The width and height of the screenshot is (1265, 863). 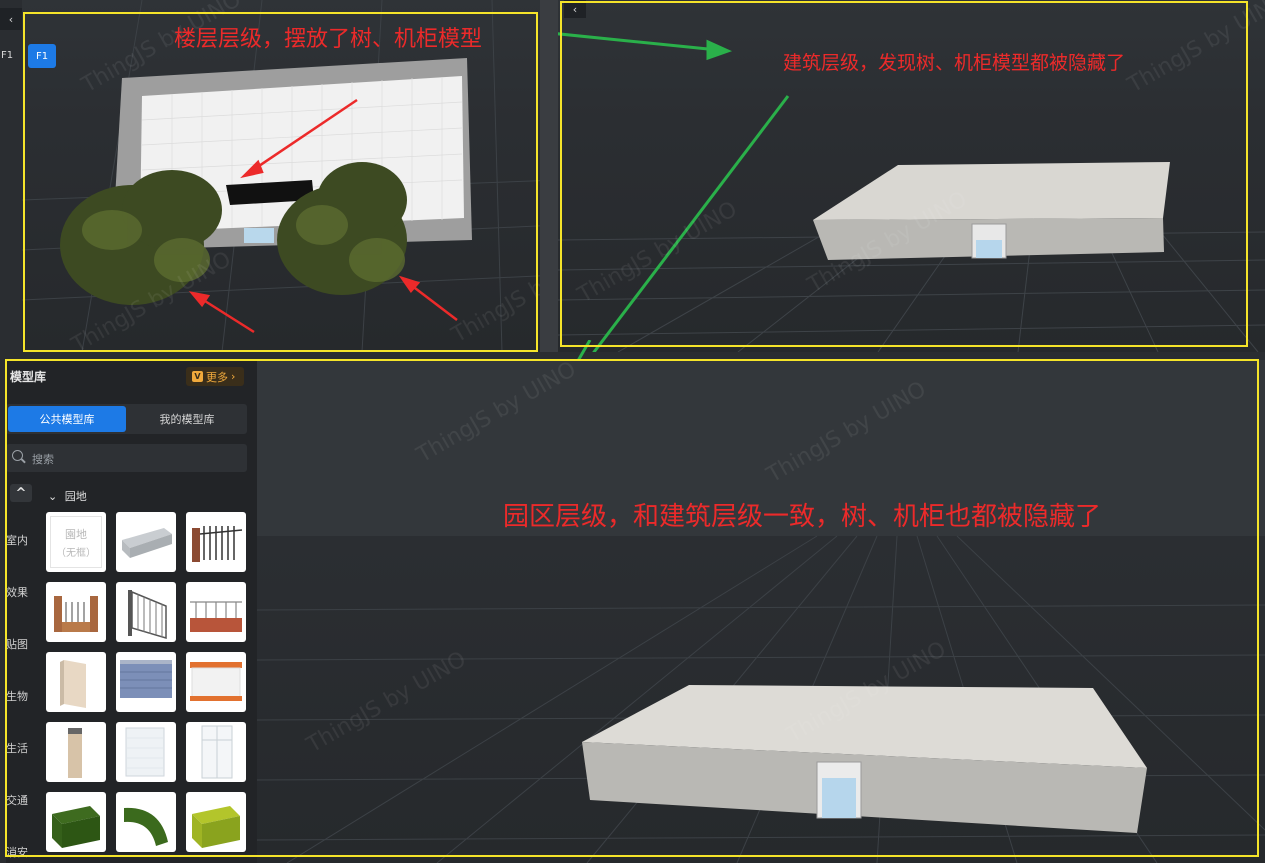 What do you see at coordinates (43, 459) in the screenshot?
I see `search-placeholder: 搜索` at bounding box center [43, 459].